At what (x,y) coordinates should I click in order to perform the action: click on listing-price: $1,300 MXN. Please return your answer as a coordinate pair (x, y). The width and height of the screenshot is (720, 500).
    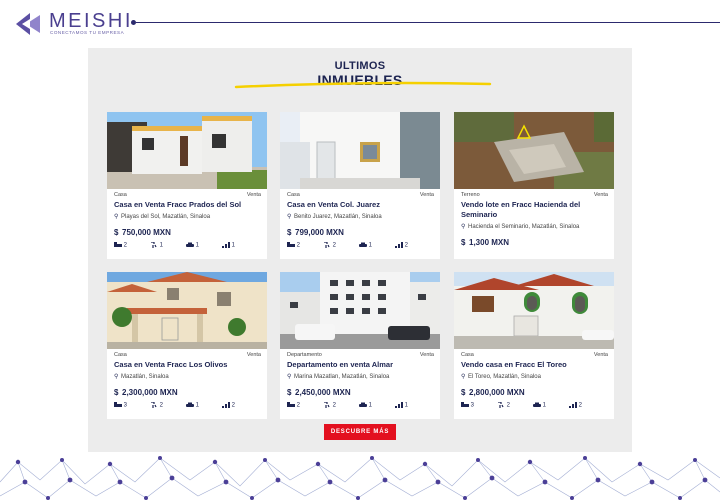
    Looking at the image, I should click on (485, 242).